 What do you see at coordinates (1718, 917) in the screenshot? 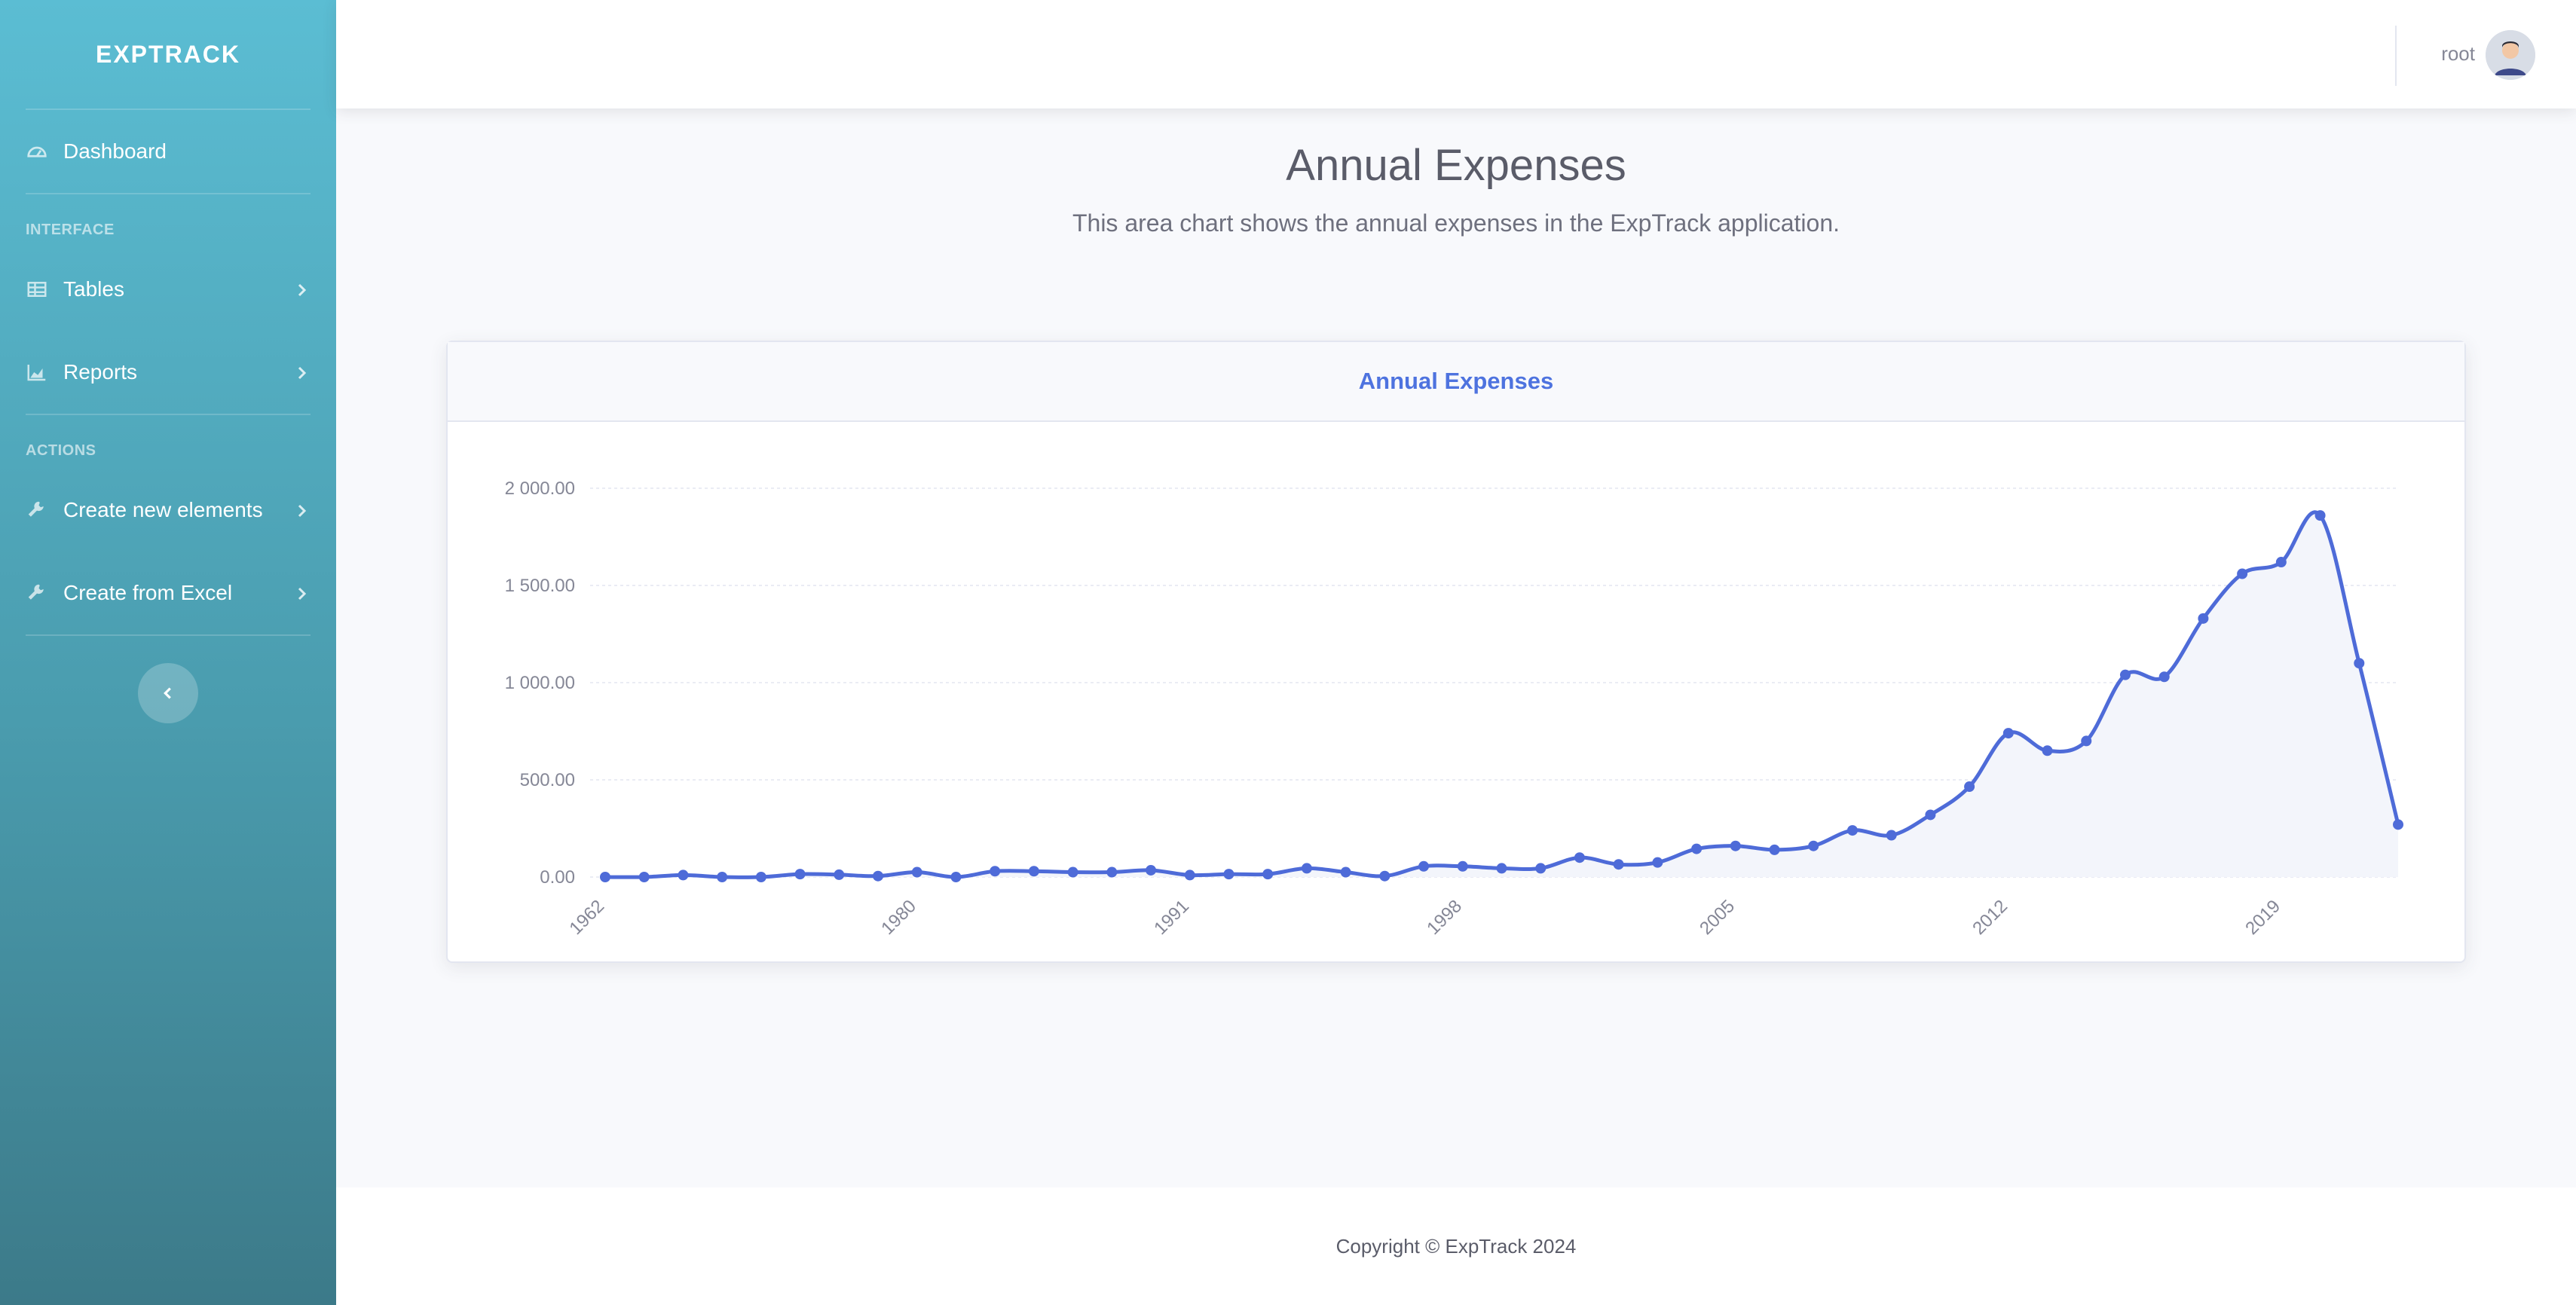
I see `x-tick-label: 2005` at bounding box center [1718, 917].